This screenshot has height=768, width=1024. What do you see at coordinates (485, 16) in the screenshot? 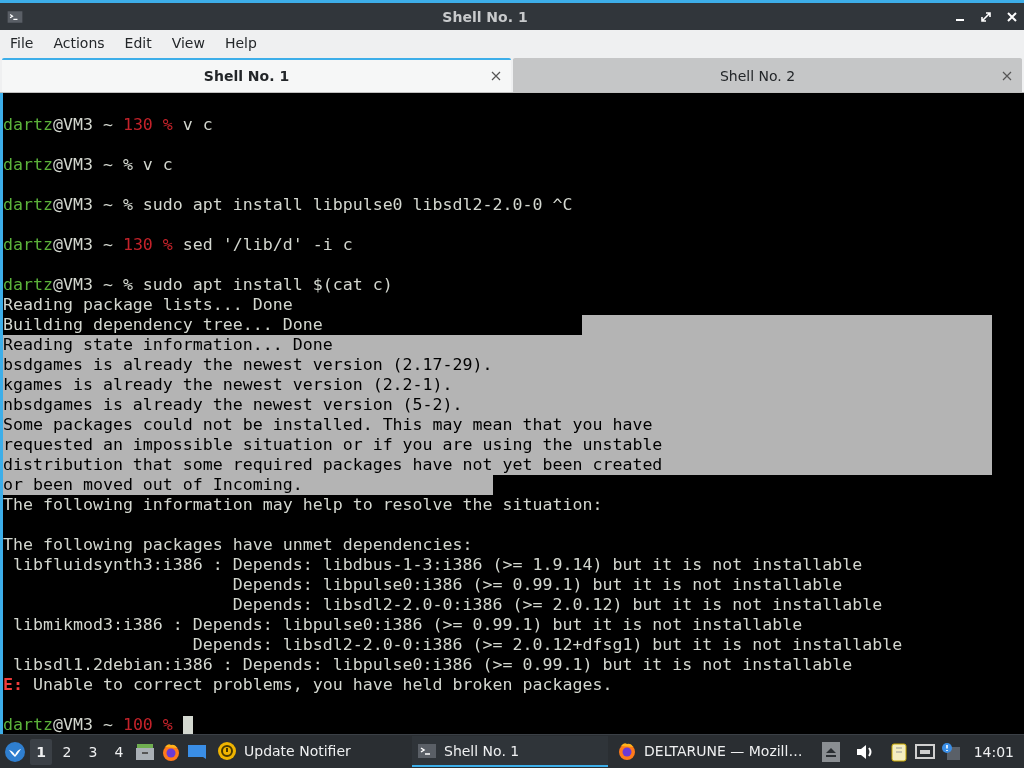
I see `window-title: Shell No. 1` at bounding box center [485, 16].